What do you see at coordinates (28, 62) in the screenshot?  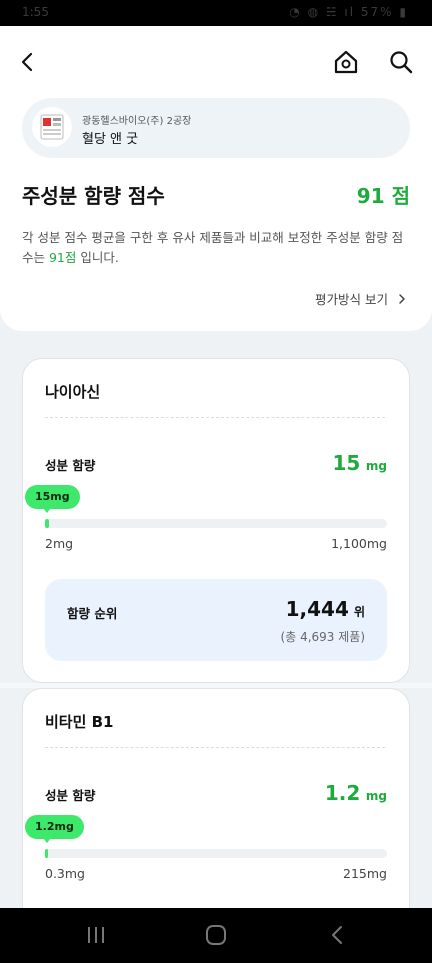 I see `back-icon` at bounding box center [28, 62].